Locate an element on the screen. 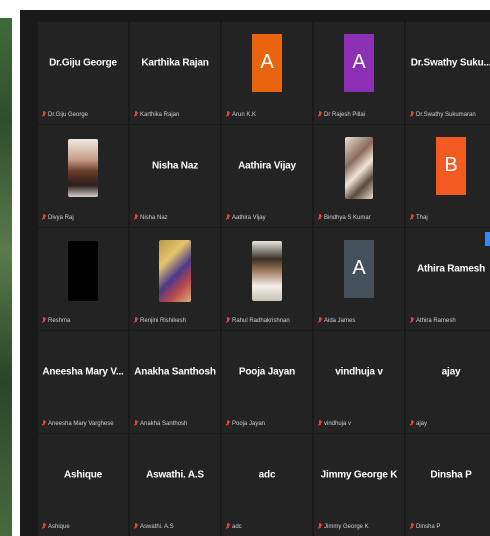 This screenshot has width=490, height=536. participant-tile: Aneesha Mary V... Aneesha Mary Varghese is located at coordinates (83, 382).